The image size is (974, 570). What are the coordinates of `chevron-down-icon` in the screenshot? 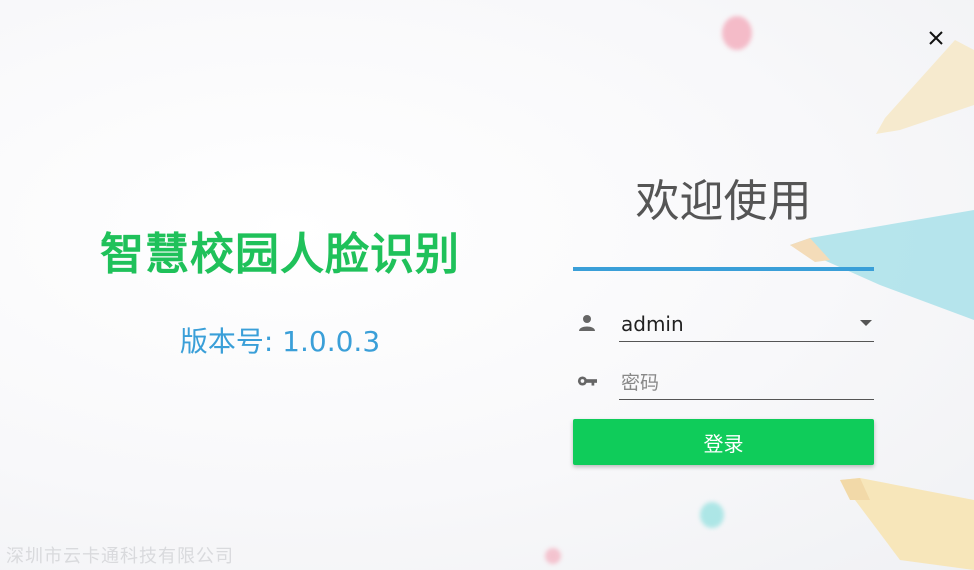 It's located at (866, 323).